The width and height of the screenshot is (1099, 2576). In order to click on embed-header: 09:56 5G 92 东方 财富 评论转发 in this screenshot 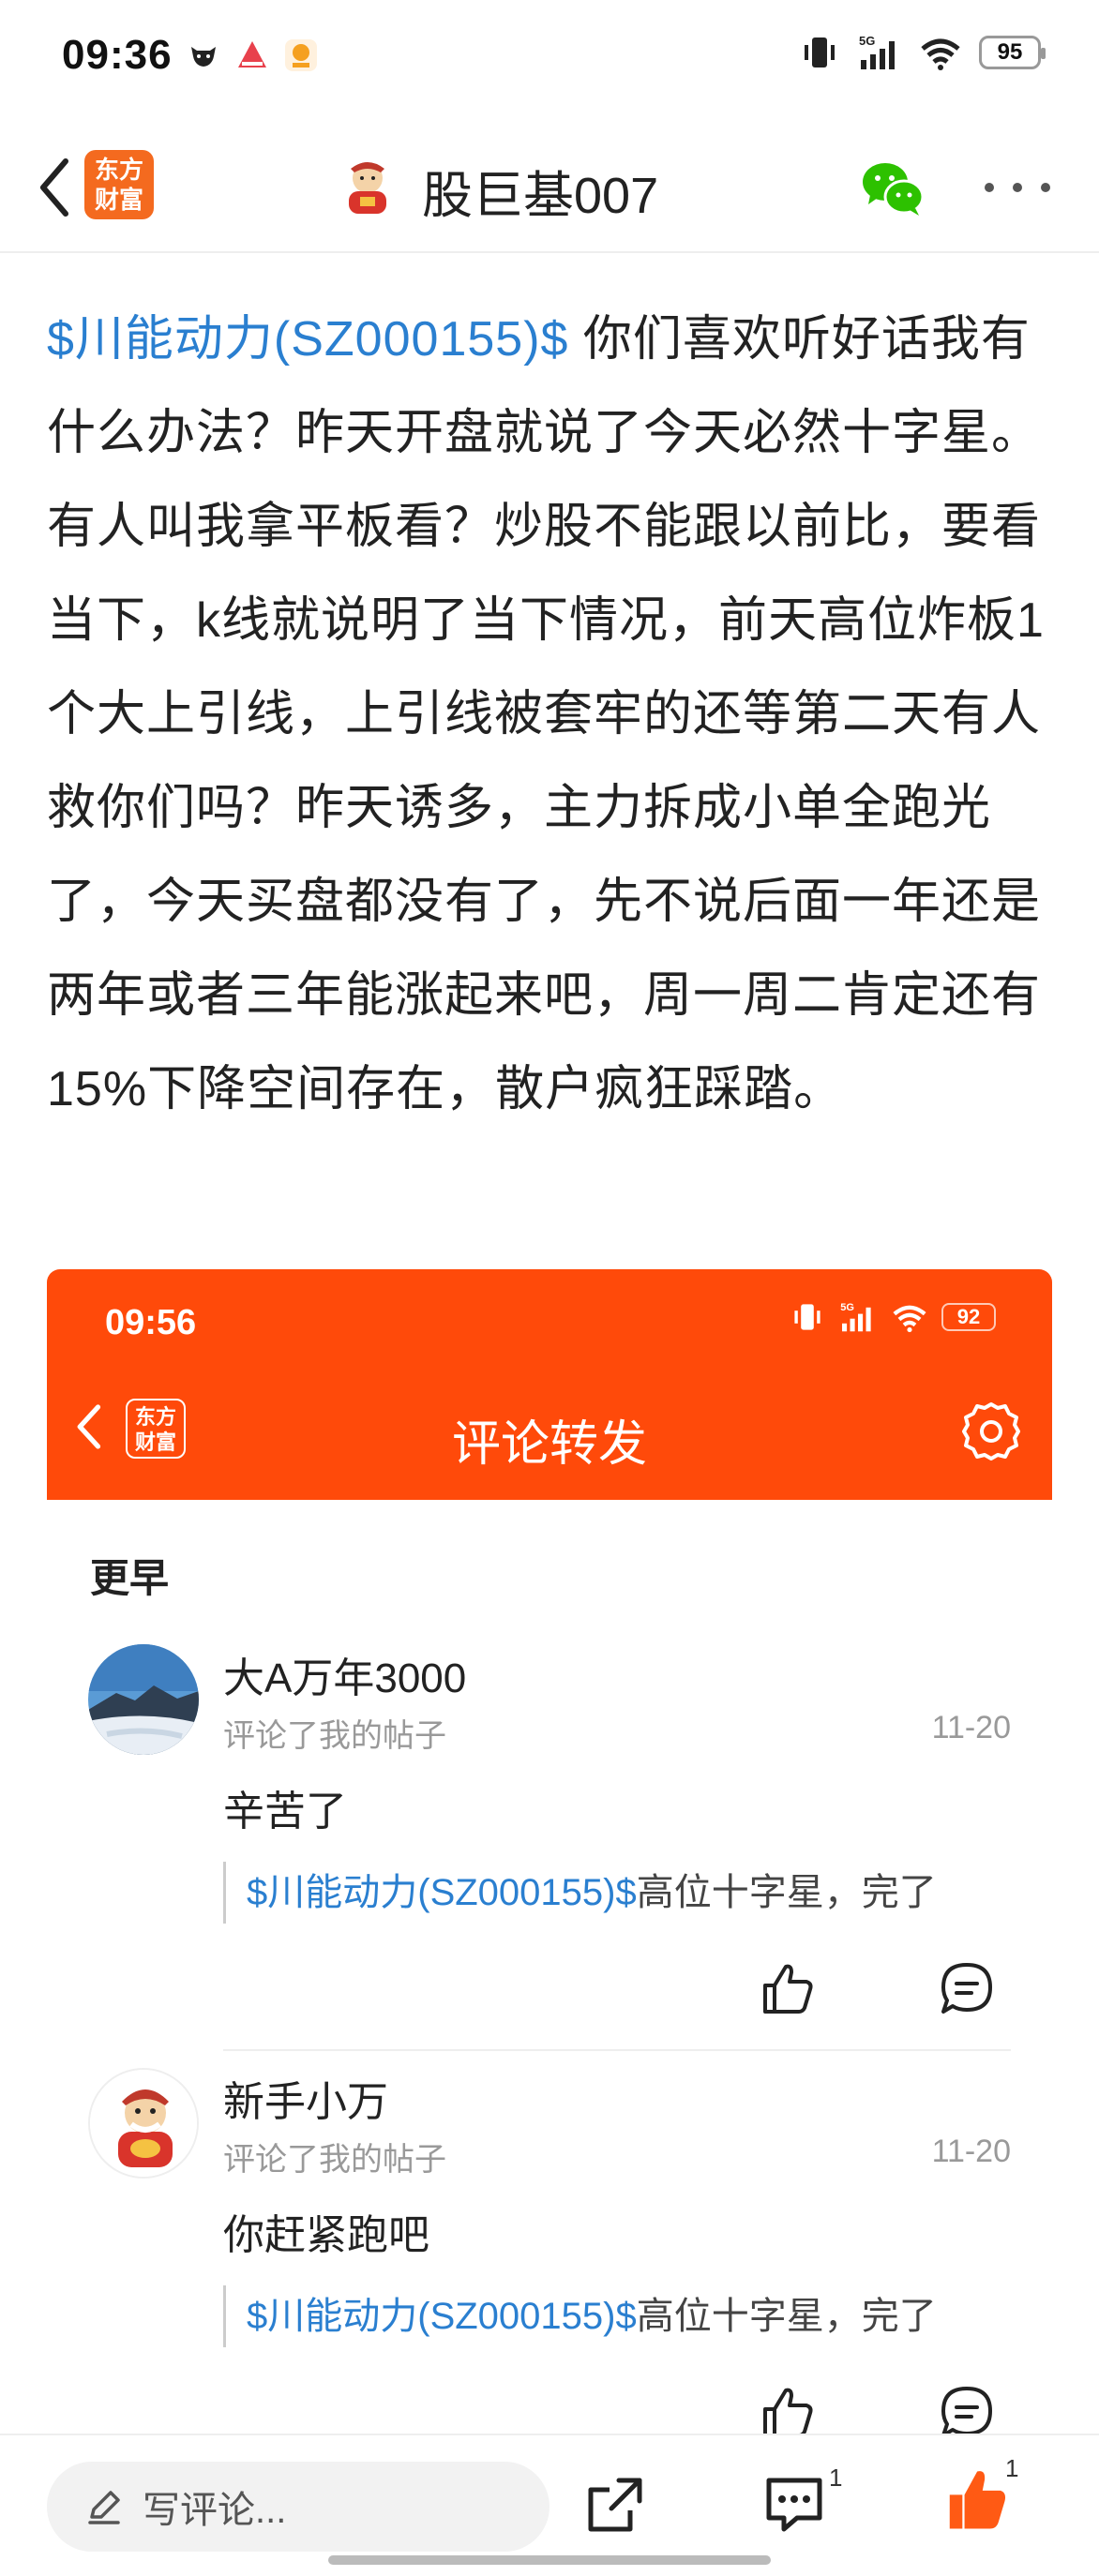, I will do `click(549, 1384)`.